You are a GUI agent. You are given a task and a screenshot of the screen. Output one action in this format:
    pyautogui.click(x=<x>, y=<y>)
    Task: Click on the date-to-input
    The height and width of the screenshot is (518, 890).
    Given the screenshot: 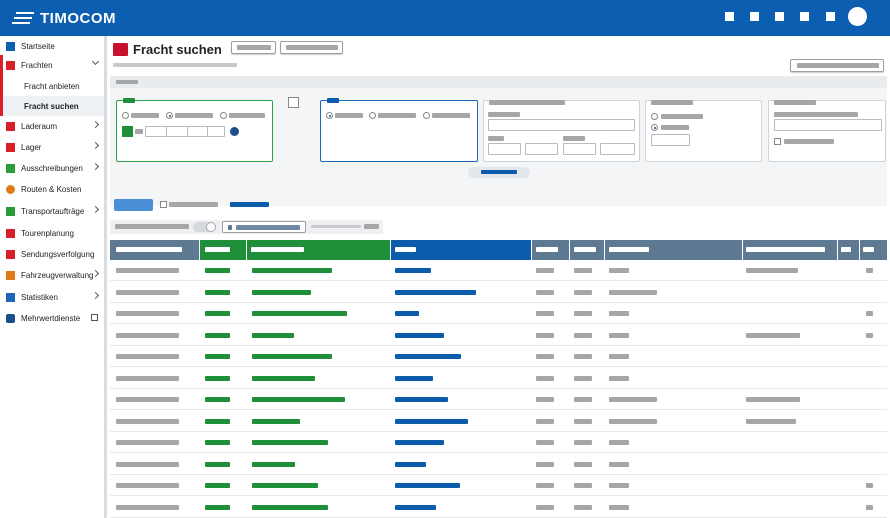 What is the action you would take?
    pyautogui.click(x=579, y=149)
    